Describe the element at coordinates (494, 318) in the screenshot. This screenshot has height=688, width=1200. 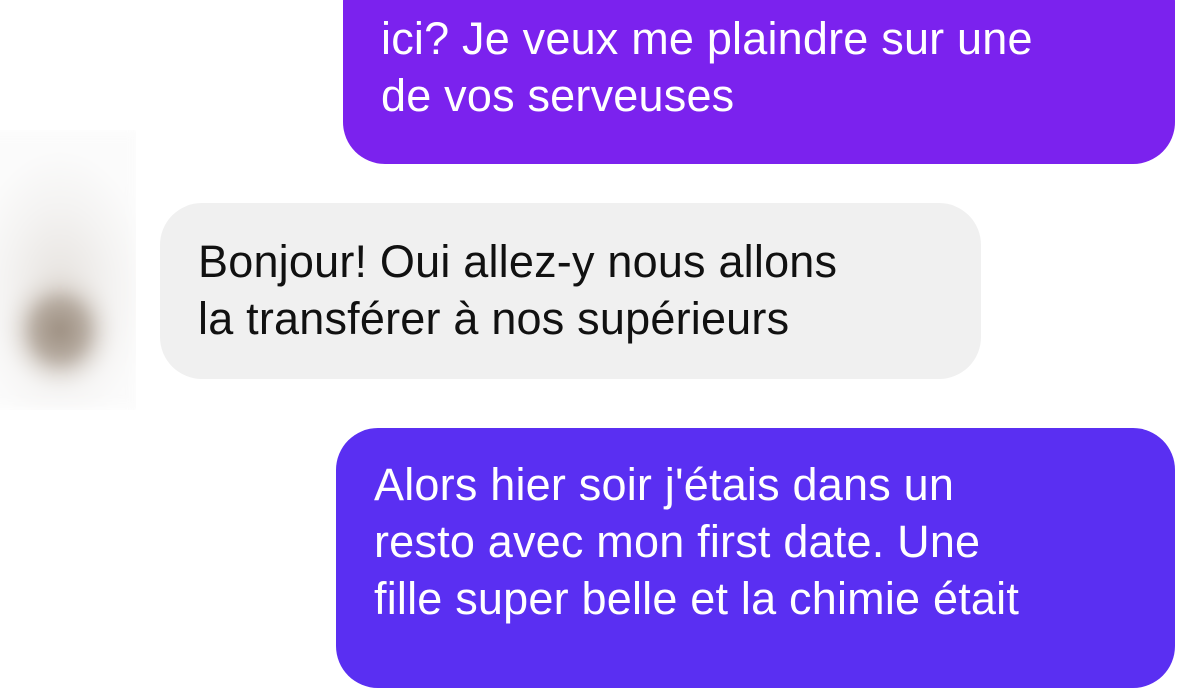
I see `message-text-line: la transférer à nos supérieurs` at that location.